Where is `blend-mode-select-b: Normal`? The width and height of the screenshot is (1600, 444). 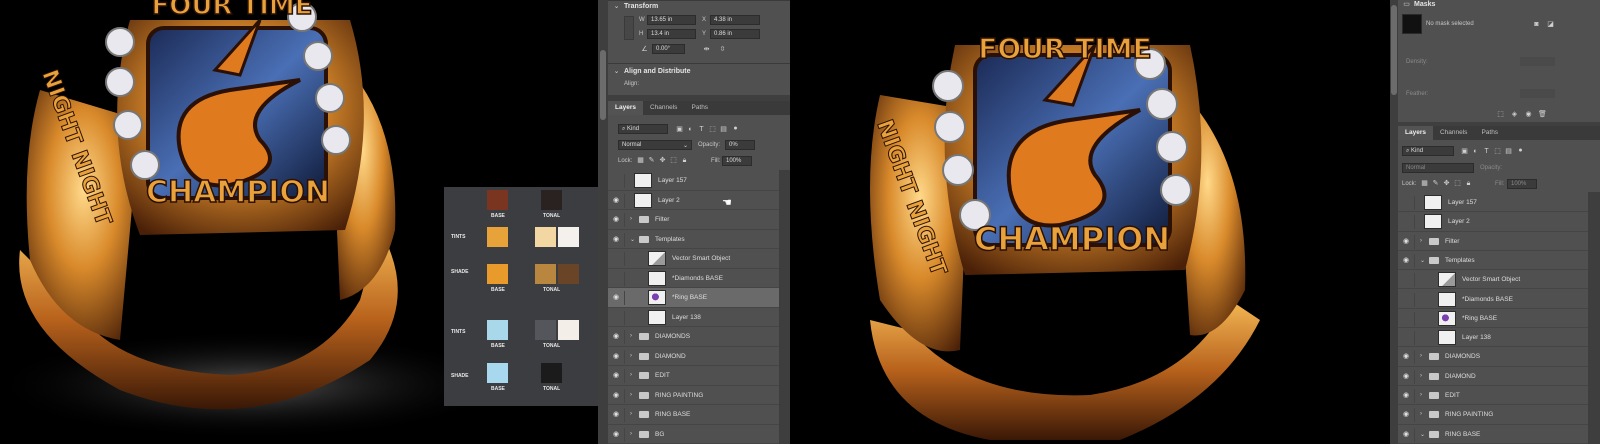
blend-mode-select-b: Normal is located at coordinates (1438, 168).